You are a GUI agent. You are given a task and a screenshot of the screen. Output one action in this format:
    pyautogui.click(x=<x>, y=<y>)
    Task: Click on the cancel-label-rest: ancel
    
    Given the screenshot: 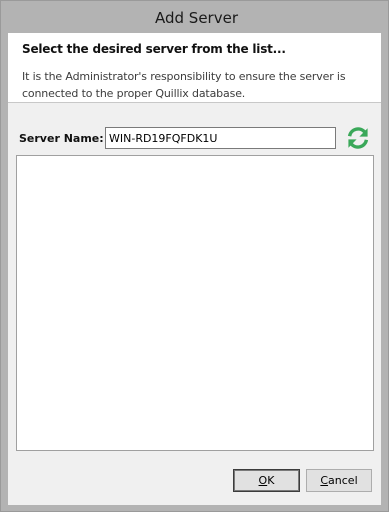 What is the action you would take?
    pyautogui.click(x=343, y=480)
    